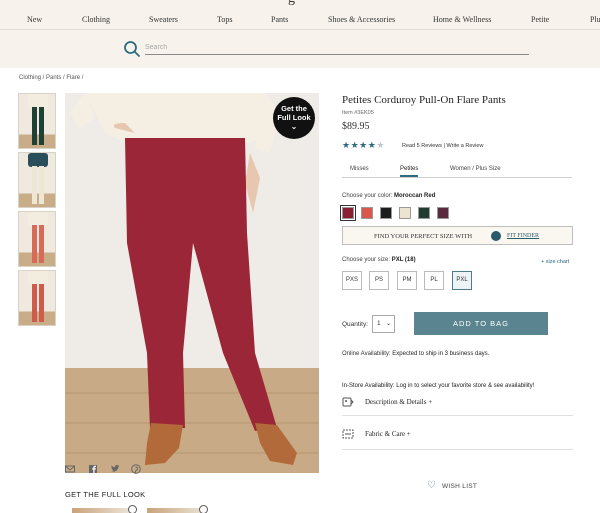 The width and height of the screenshot is (600, 513). Describe the element at coordinates (34, 19) in the screenshot. I see `nav-item-new: New` at that location.